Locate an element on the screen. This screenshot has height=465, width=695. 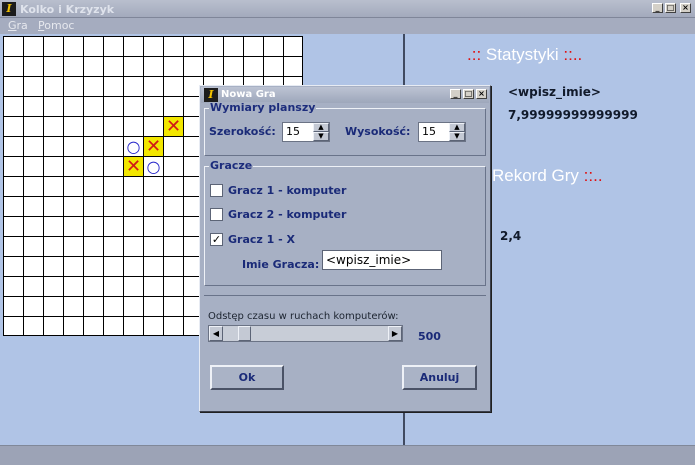
slider-thumb is located at coordinates (244, 333).